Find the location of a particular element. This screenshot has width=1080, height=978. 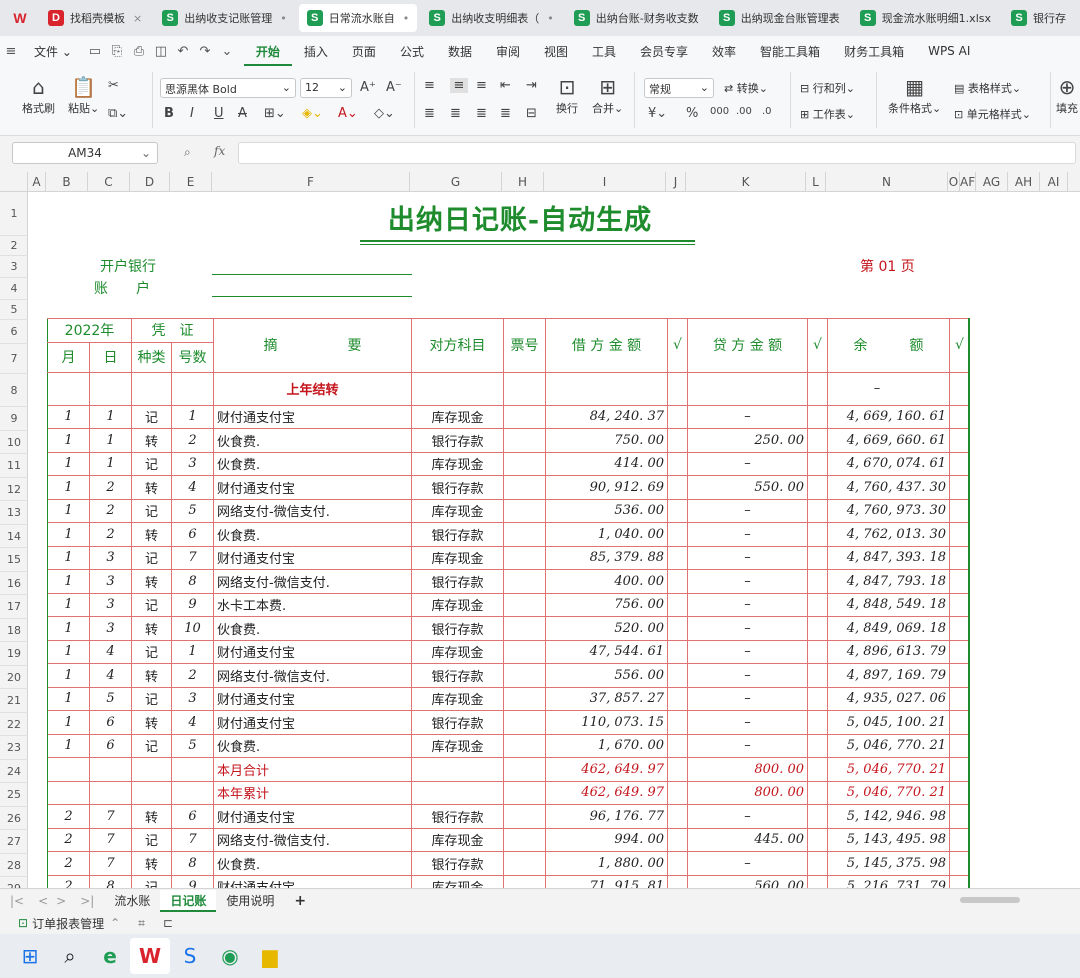

file-explorer-icon: ▆ is located at coordinates (270, 956).